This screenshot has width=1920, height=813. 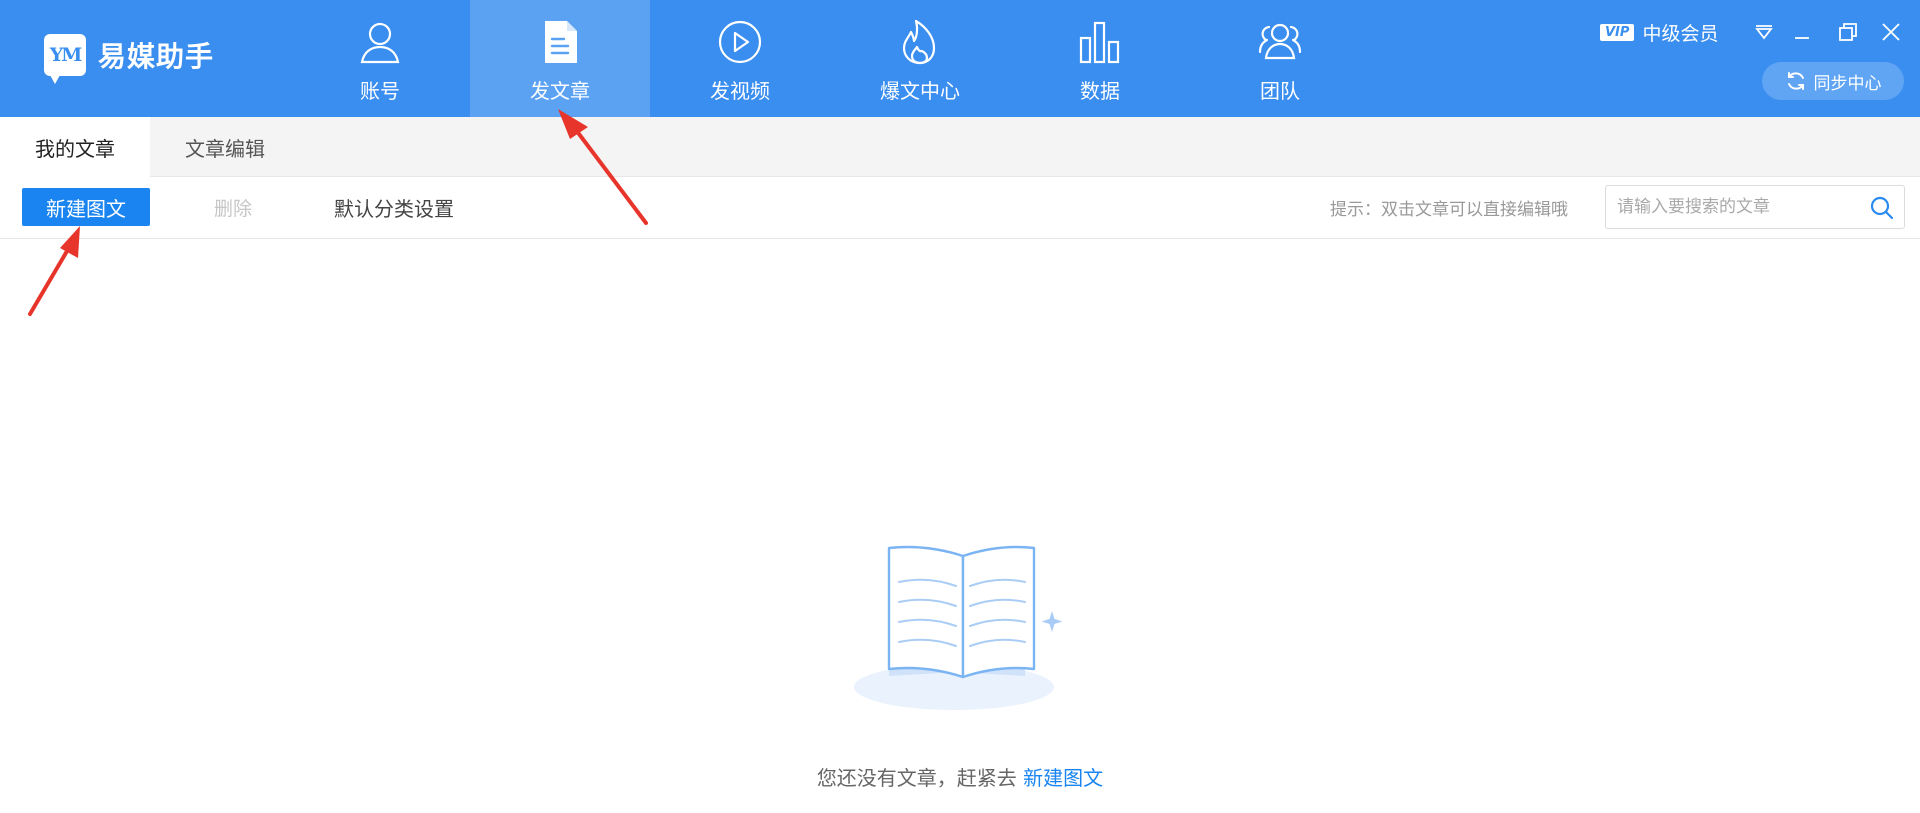 What do you see at coordinates (1882, 208) in the screenshot?
I see `search-icon` at bounding box center [1882, 208].